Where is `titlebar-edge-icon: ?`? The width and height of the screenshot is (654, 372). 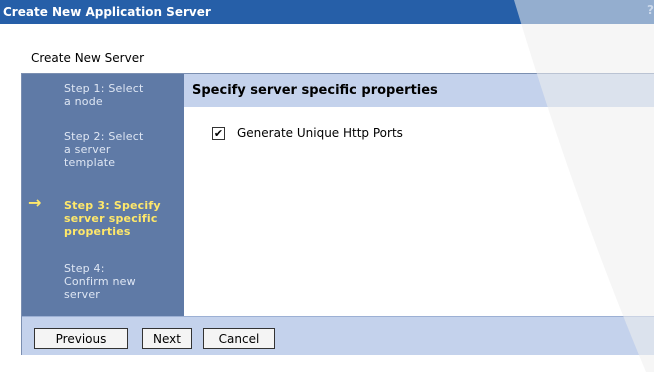 titlebar-edge-icon: ? is located at coordinates (650, 10).